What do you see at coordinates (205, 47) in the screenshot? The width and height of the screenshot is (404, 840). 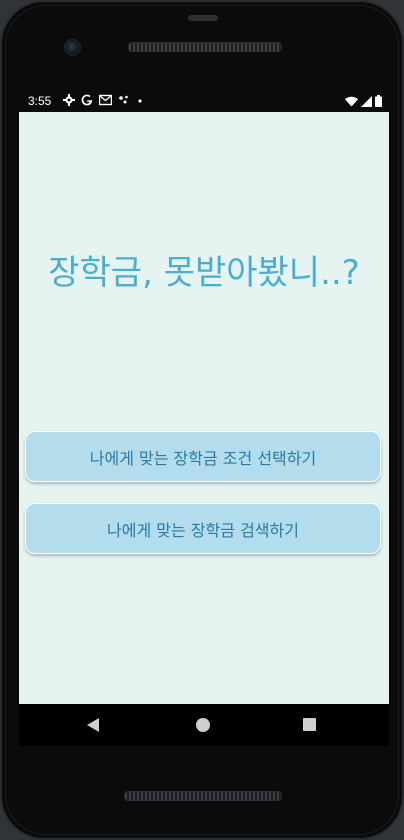 I see `earpiece-speaker` at bounding box center [205, 47].